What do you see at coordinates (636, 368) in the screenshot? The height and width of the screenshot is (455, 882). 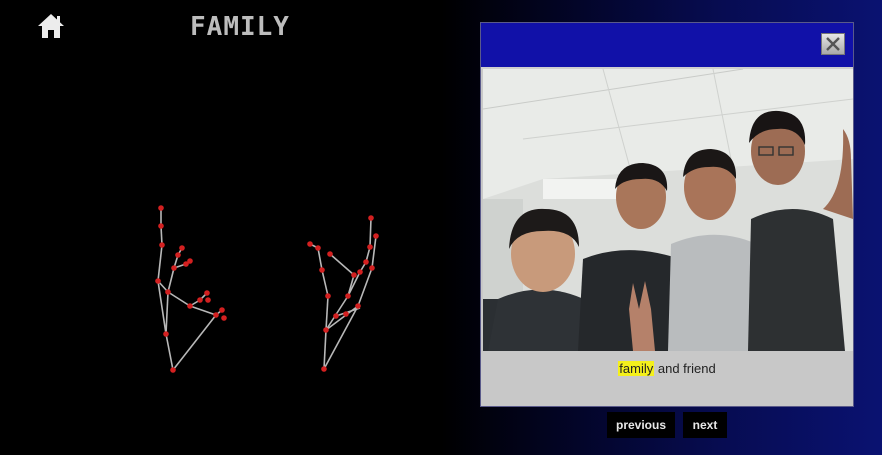 I see `caption-highlight: family` at bounding box center [636, 368].